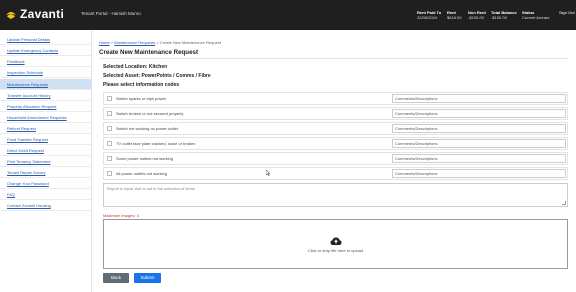 This screenshot has height=292, width=576. Describe the element at coordinates (46, 72) in the screenshot. I see `sidebar-item-inspection-schedule: Inspection Schedule` at that location.